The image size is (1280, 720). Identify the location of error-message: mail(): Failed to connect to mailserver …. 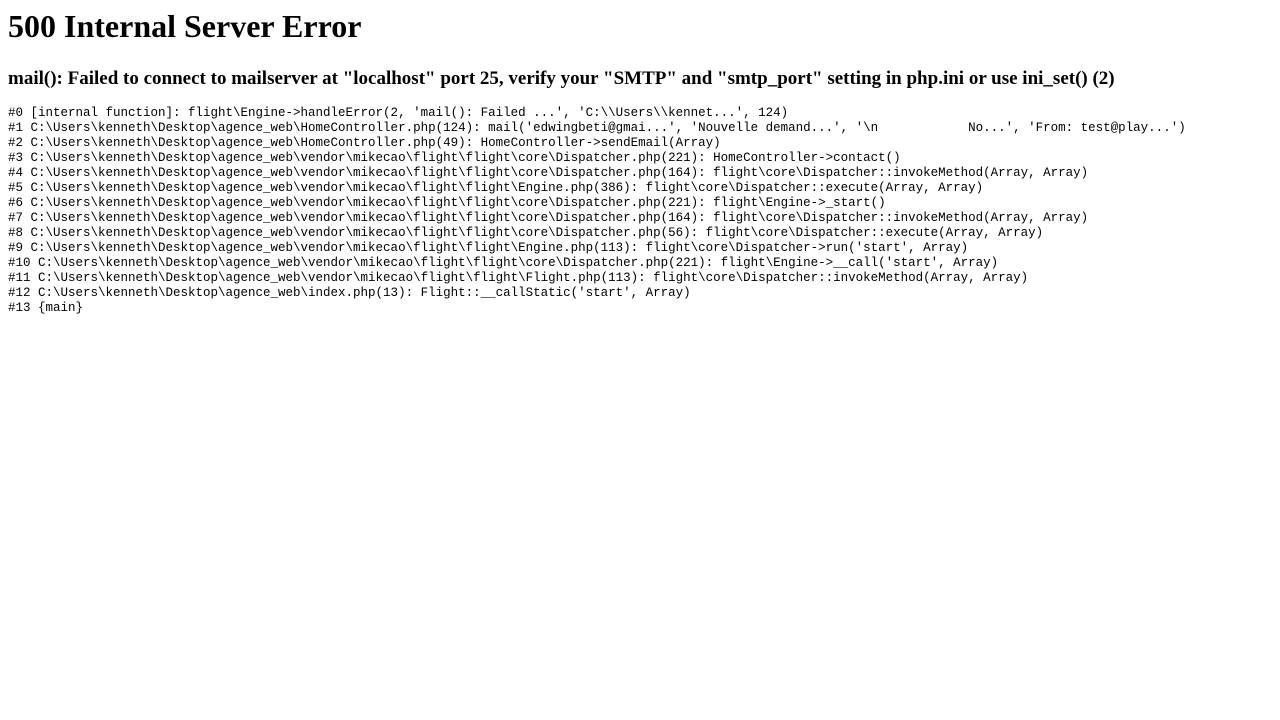
(561, 78).